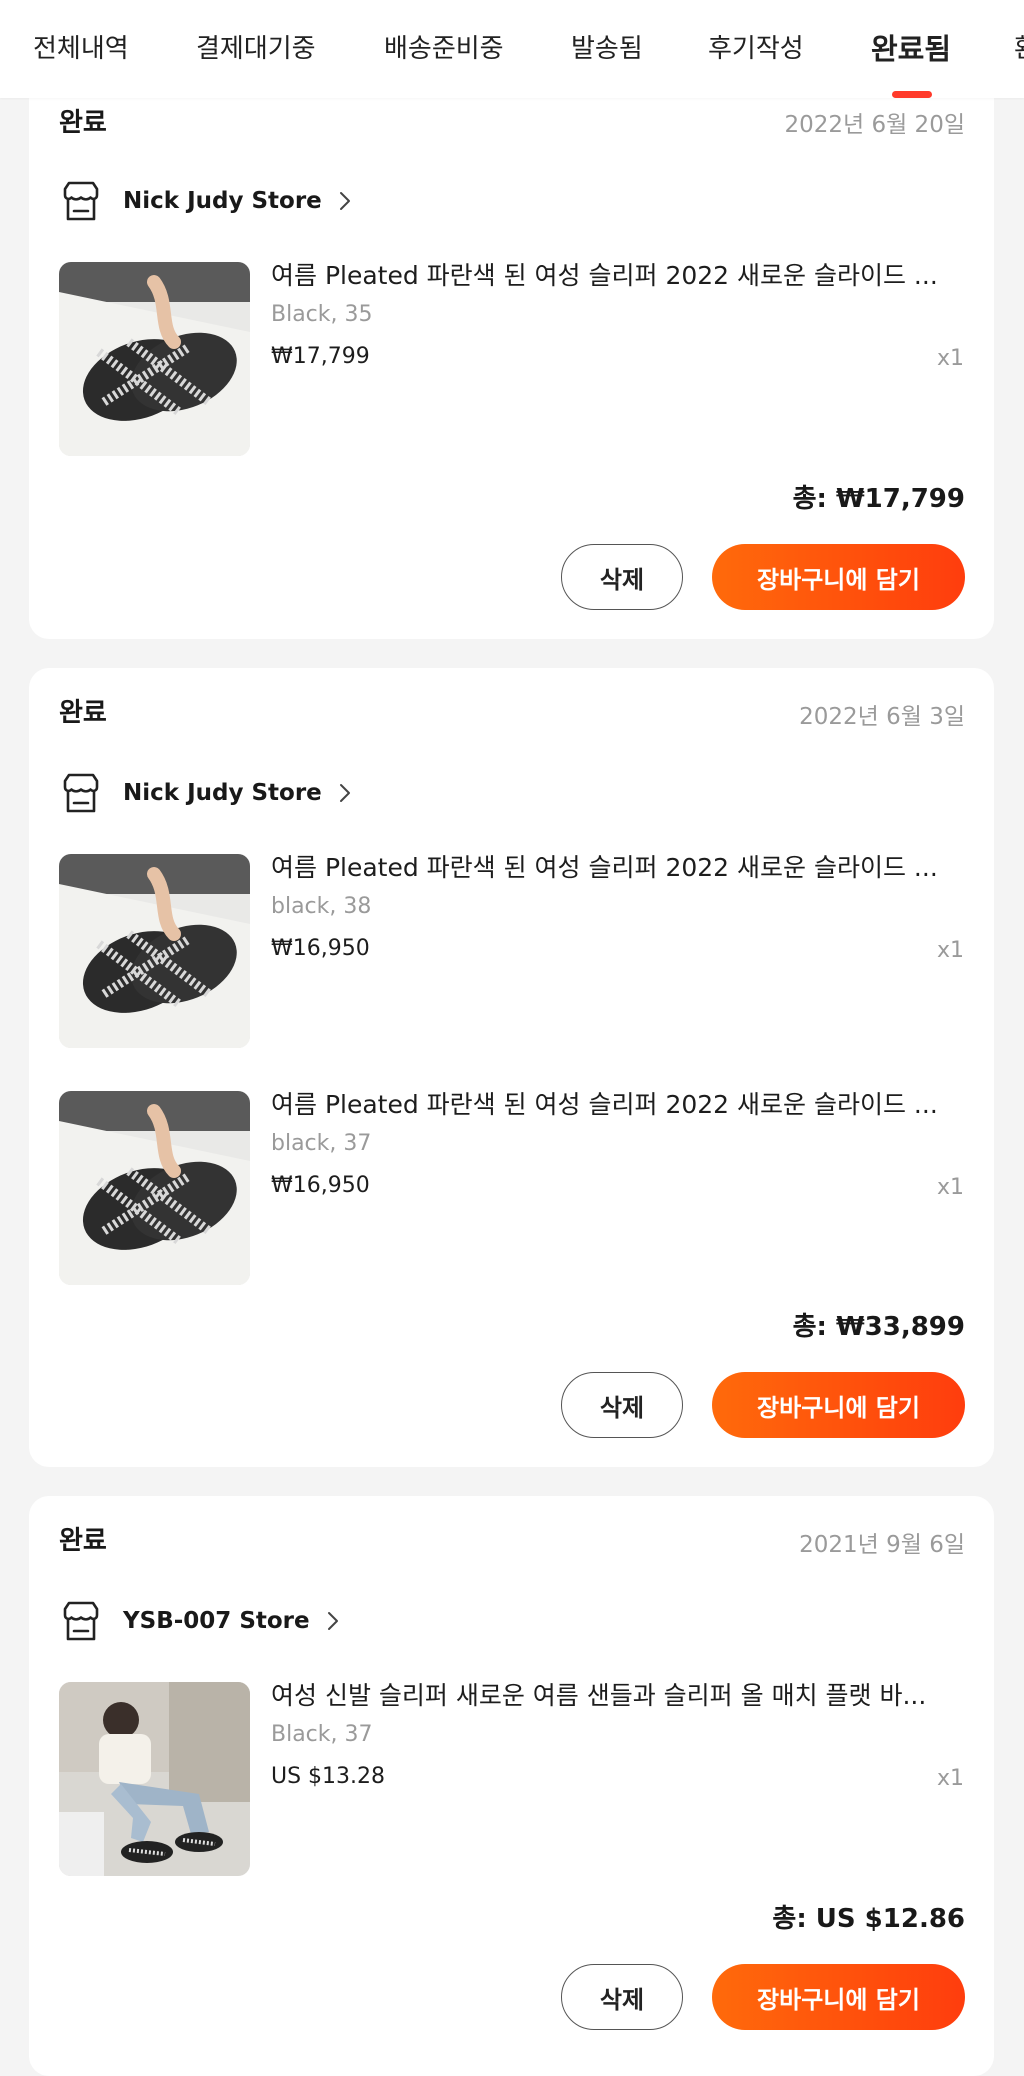  Describe the element at coordinates (911, 47) in the screenshot. I see `tab-completed: 완료됨` at that location.